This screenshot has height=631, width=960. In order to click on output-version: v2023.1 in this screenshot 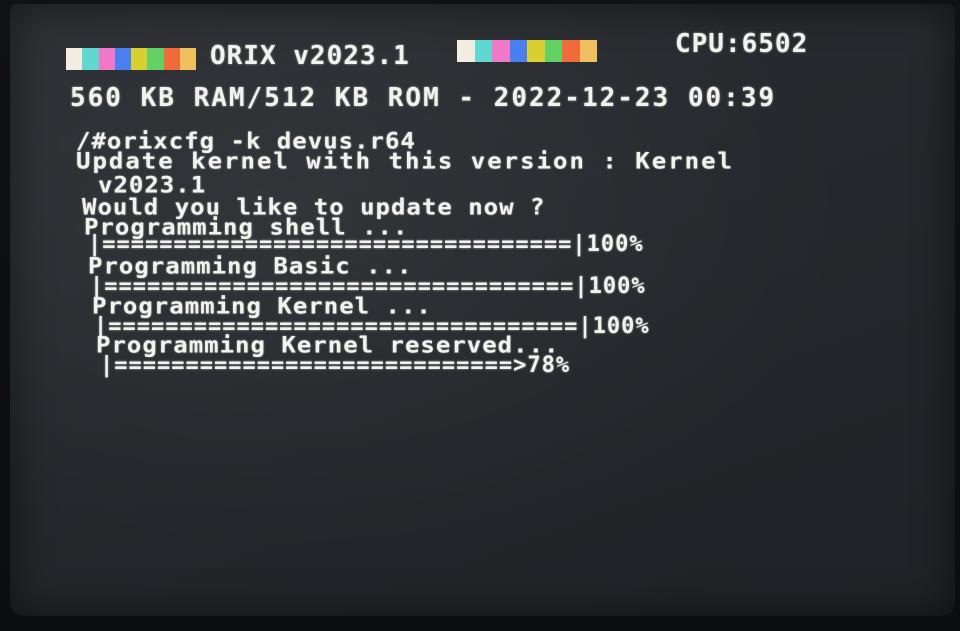, I will do `click(152, 185)`.